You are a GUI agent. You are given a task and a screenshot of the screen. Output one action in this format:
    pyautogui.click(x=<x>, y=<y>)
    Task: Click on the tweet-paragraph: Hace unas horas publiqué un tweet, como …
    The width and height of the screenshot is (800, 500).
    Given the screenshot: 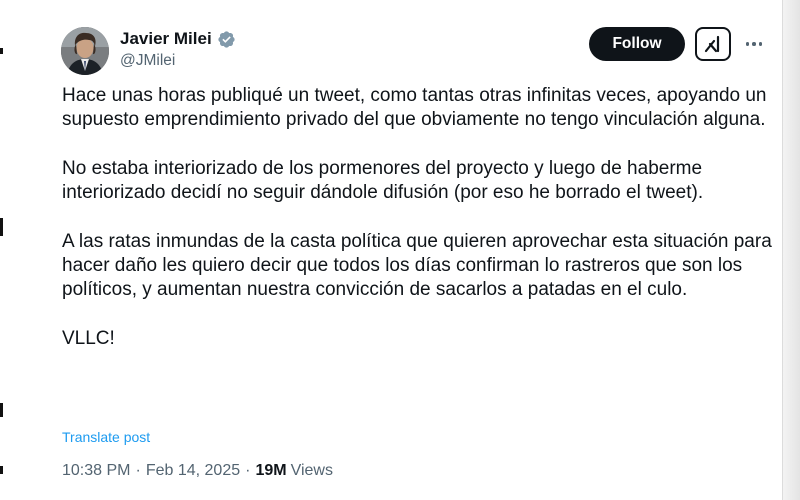 What is the action you would take?
    pyautogui.click(x=414, y=108)
    